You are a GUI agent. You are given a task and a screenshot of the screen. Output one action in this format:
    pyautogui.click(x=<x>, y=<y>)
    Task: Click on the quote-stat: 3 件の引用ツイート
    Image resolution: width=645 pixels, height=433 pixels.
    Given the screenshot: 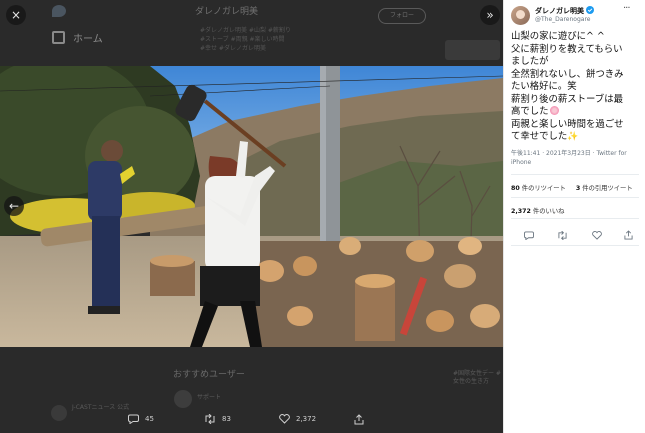 What is the action you would take?
    pyautogui.click(x=604, y=188)
    